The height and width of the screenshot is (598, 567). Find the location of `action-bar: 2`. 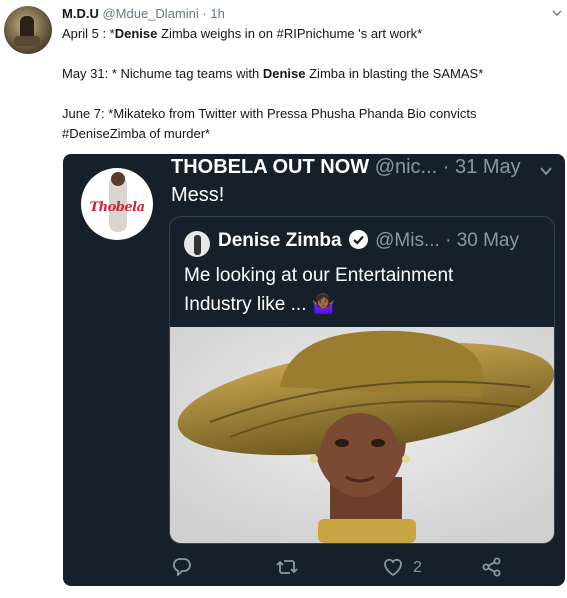

action-bar: 2 is located at coordinates (314, 567).